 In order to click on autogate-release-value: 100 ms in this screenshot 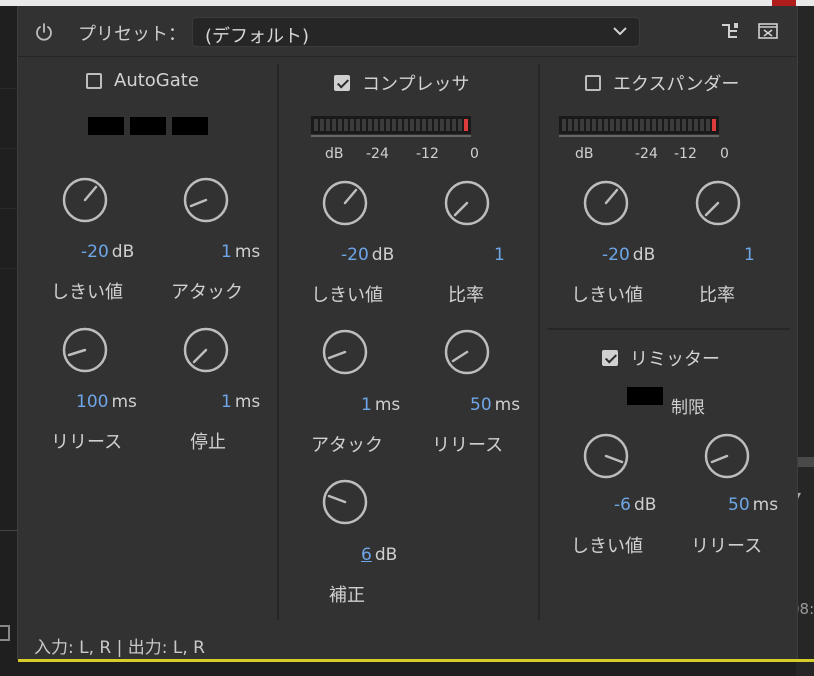, I will do `click(106, 402)`.